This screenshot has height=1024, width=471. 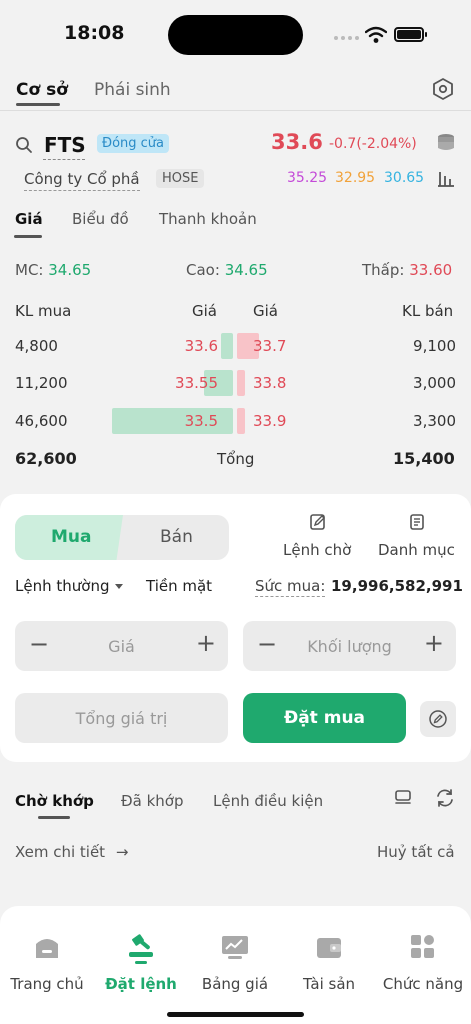 What do you see at coordinates (141, 949) in the screenshot?
I see `gavel-icon` at bounding box center [141, 949].